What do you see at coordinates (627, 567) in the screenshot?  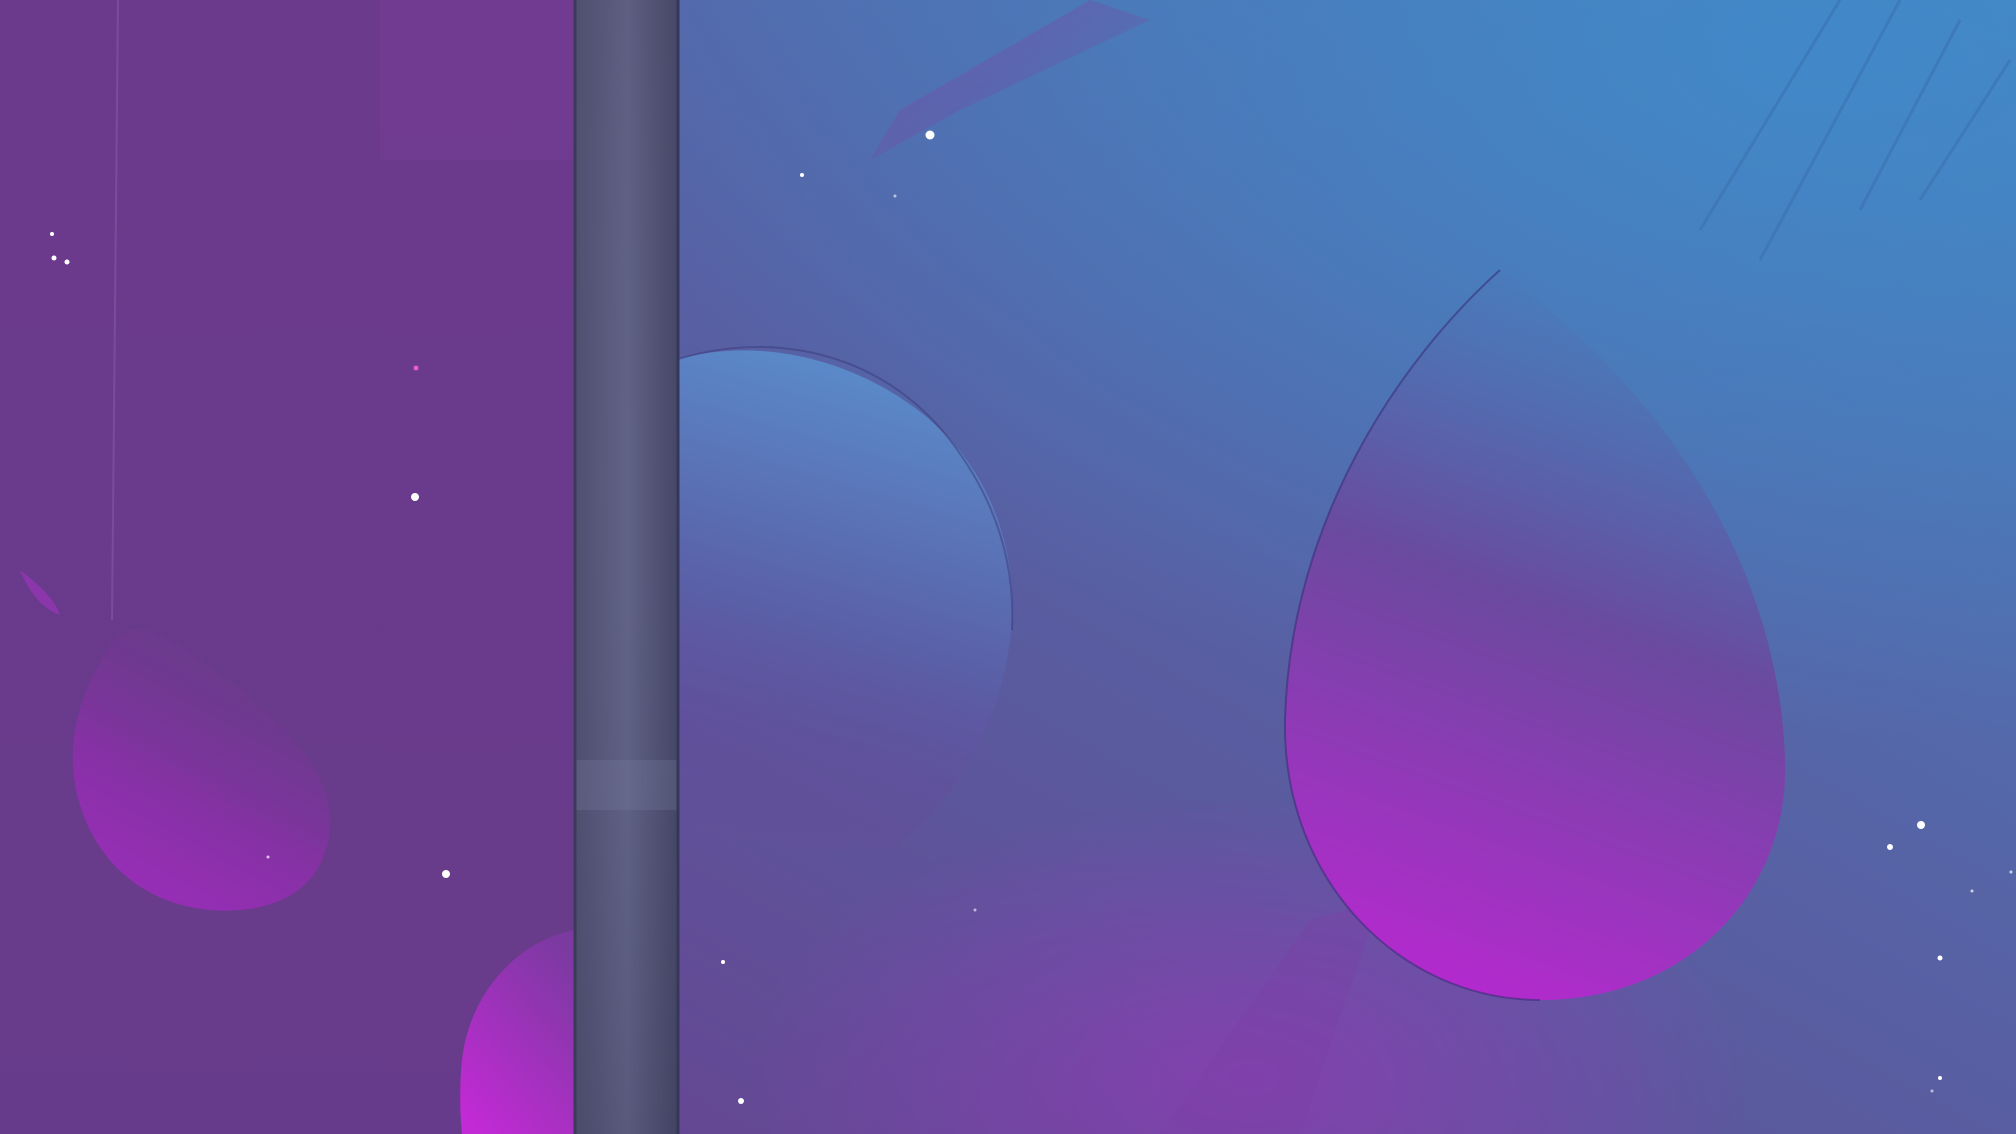 I see `vertical-pillar-shading` at bounding box center [627, 567].